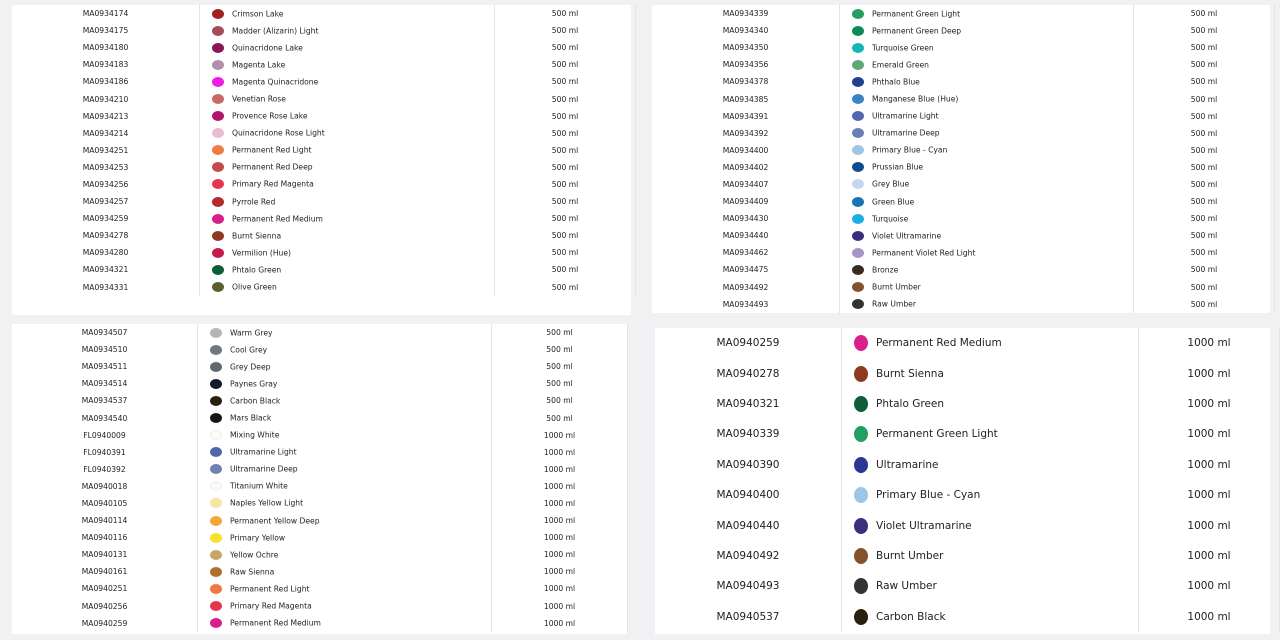 The image size is (1280, 640). I want to click on color-name: Permanent Red Deep, so click(272, 167).